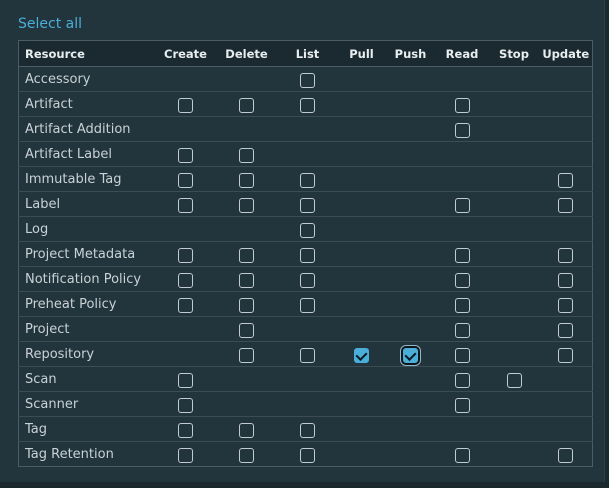 The image size is (609, 488). What do you see at coordinates (410, 355) in the screenshot?
I see `checkbox-push` at bounding box center [410, 355].